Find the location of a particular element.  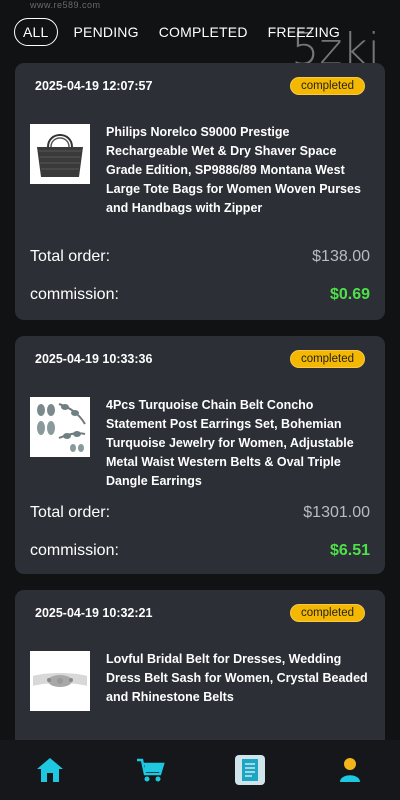

tab-freezing: FREEZING is located at coordinates (304, 32).